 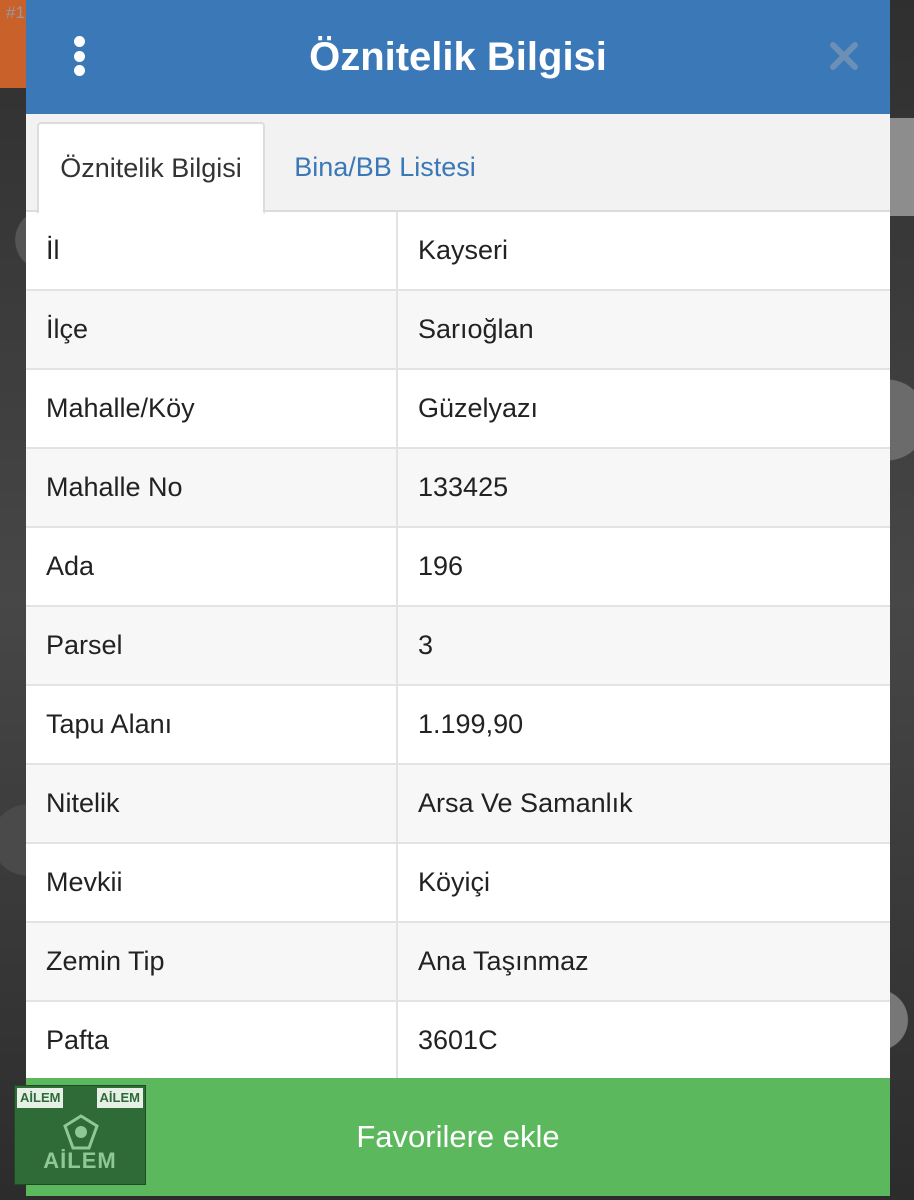 I want to click on dialog-header: Öznitelik Bilgisi, so click(x=458, y=57).